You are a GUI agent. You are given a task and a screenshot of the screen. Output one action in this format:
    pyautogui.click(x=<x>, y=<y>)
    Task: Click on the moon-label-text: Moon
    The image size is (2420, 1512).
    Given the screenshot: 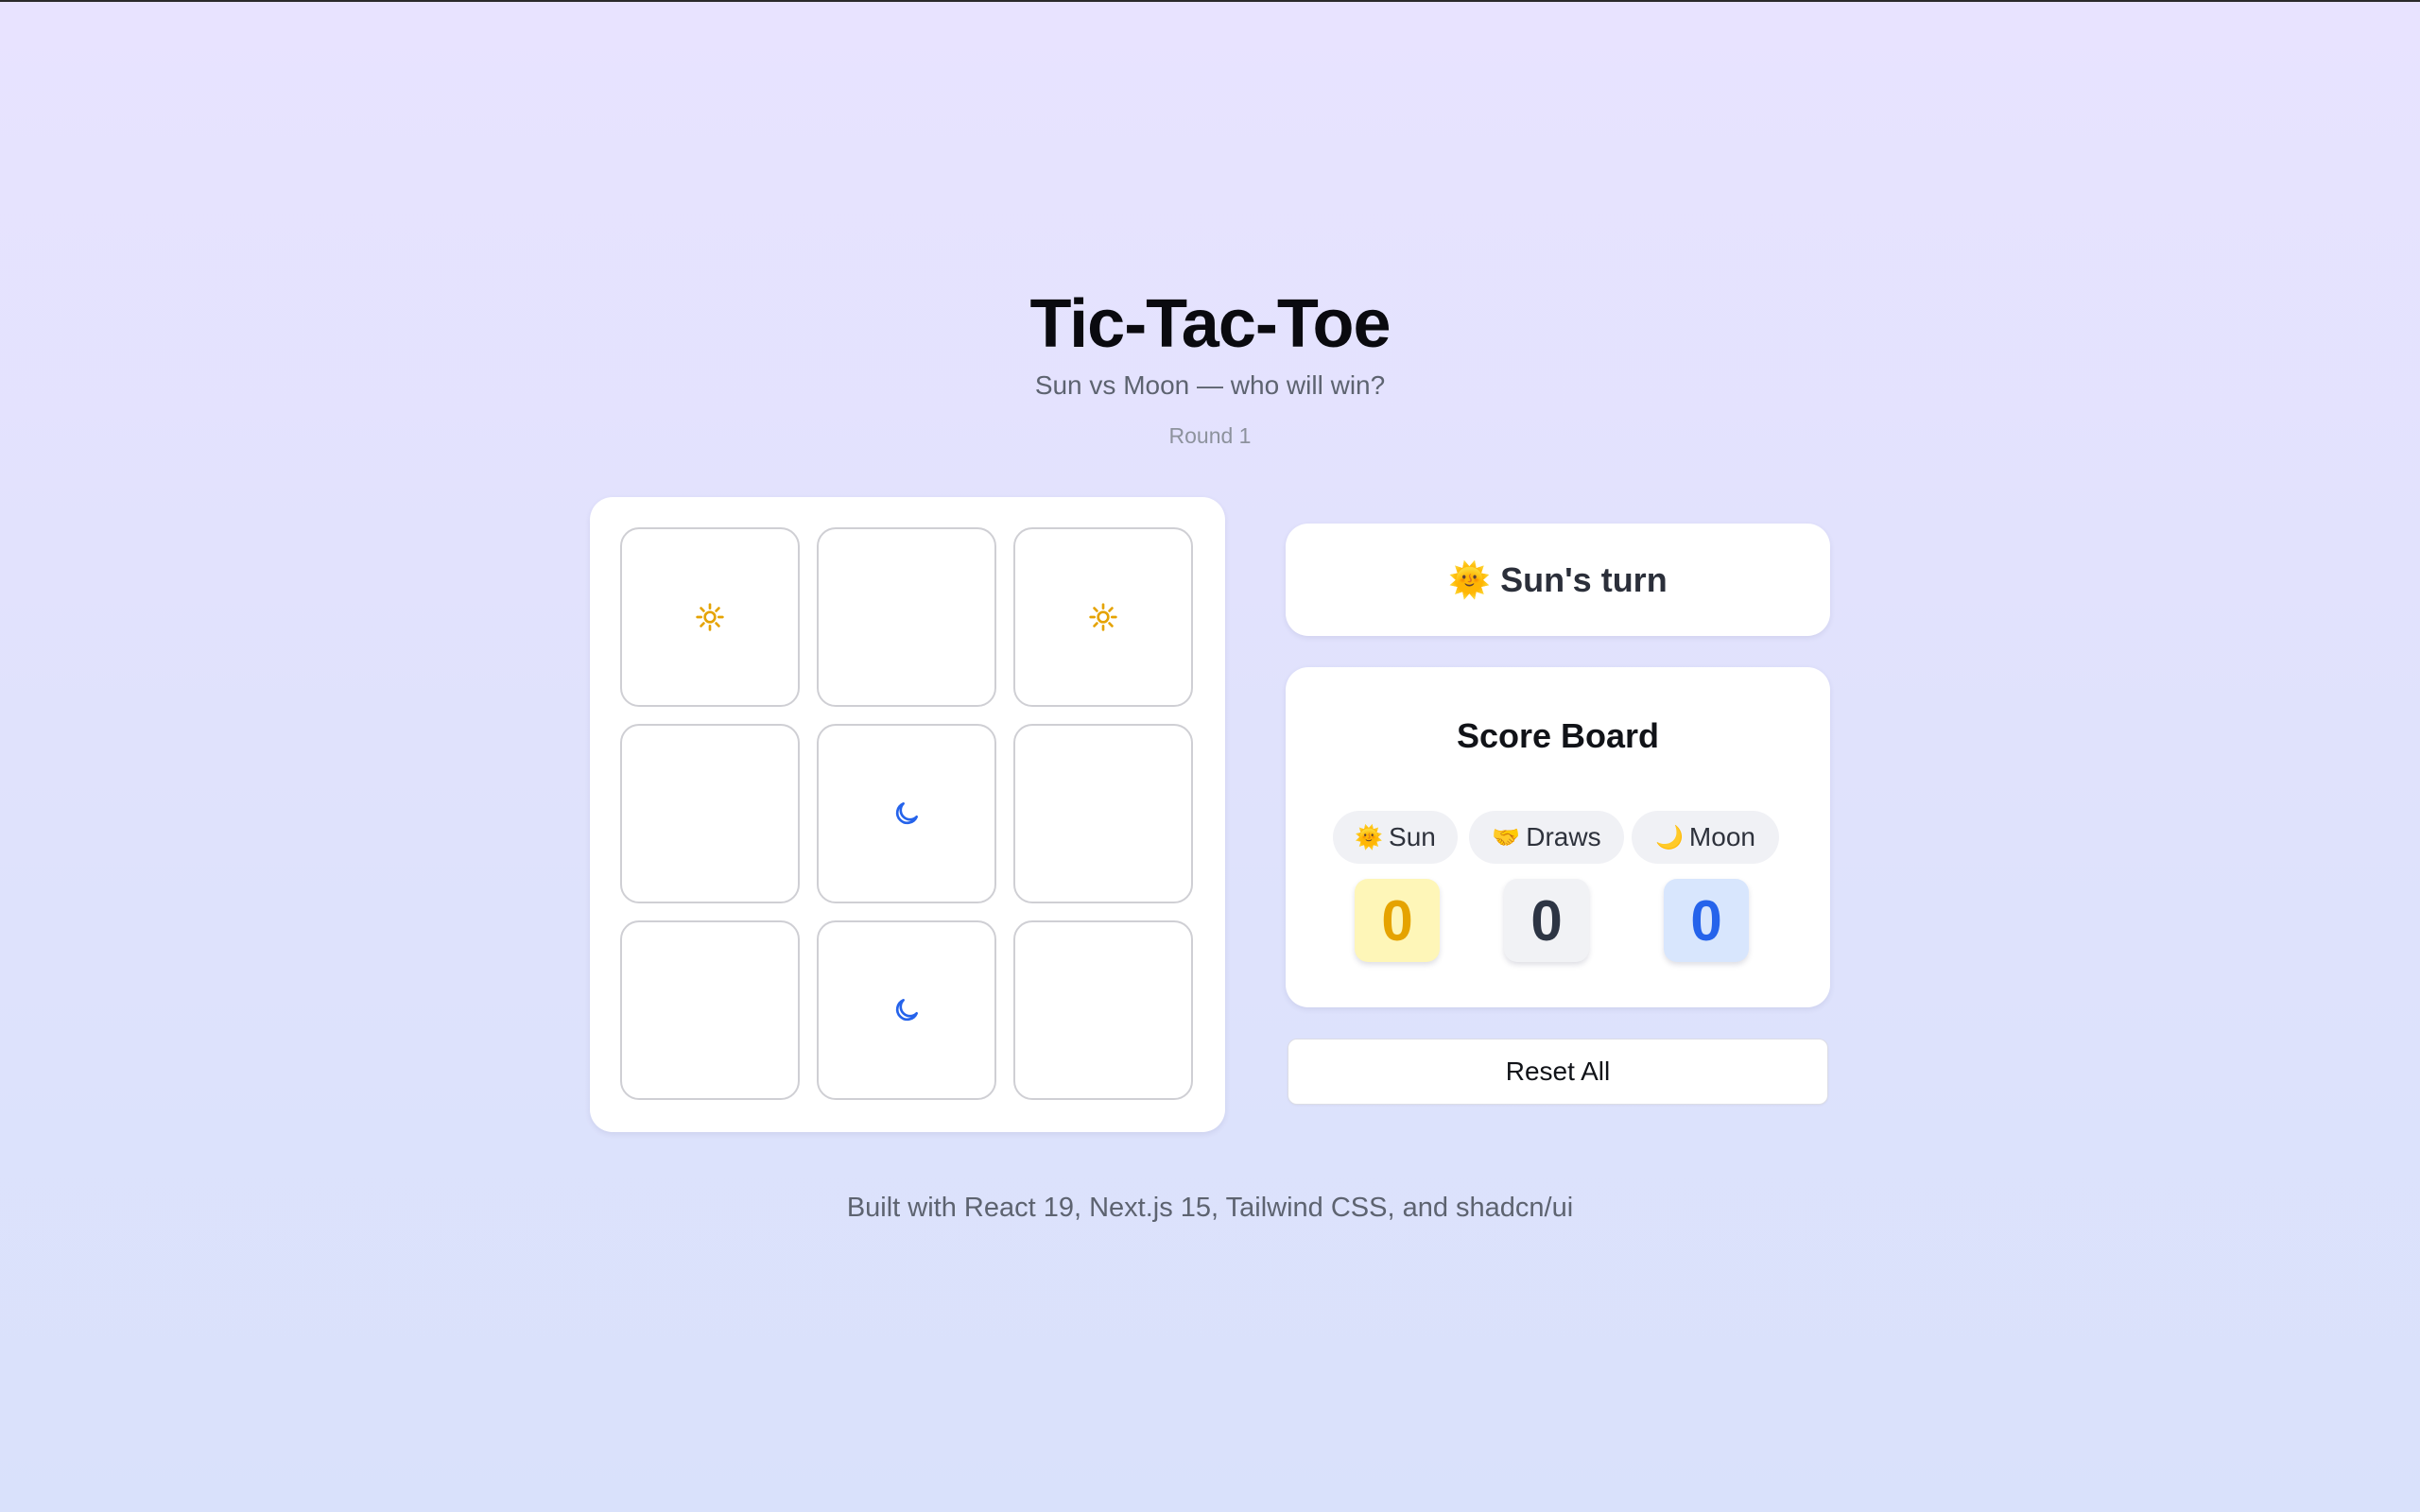 What is the action you would take?
    pyautogui.click(x=1722, y=836)
    